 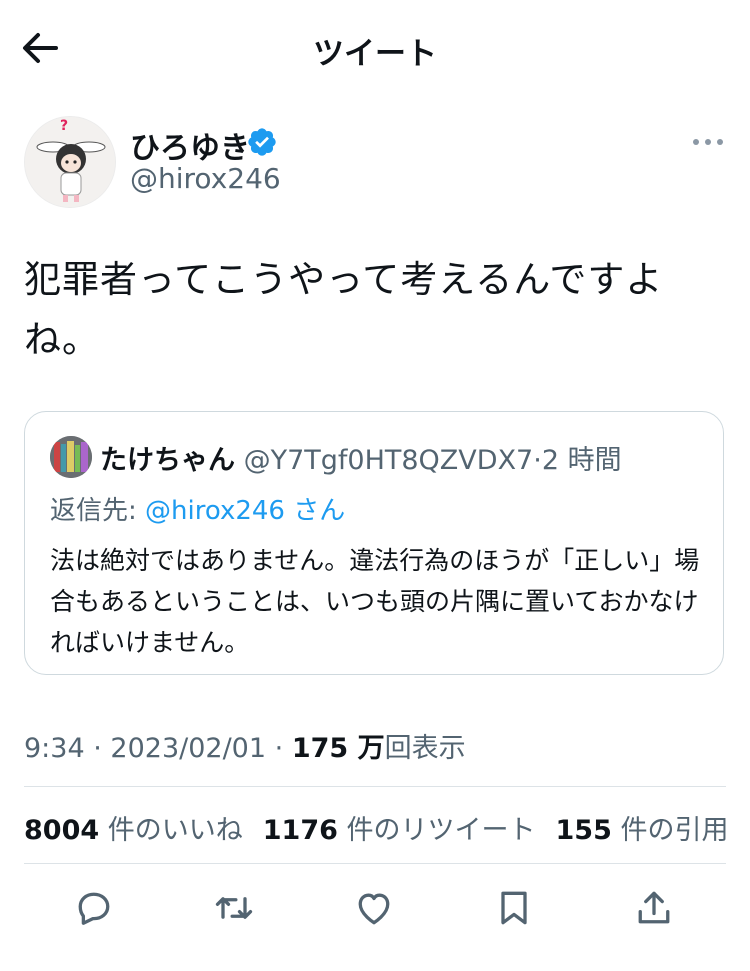 What do you see at coordinates (54, 748) in the screenshot?
I see `tweet-time: 9:34` at bounding box center [54, 748].